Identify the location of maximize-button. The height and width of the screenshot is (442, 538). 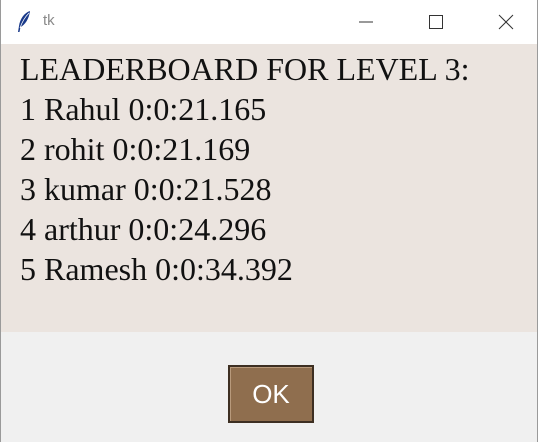
(436, 22).